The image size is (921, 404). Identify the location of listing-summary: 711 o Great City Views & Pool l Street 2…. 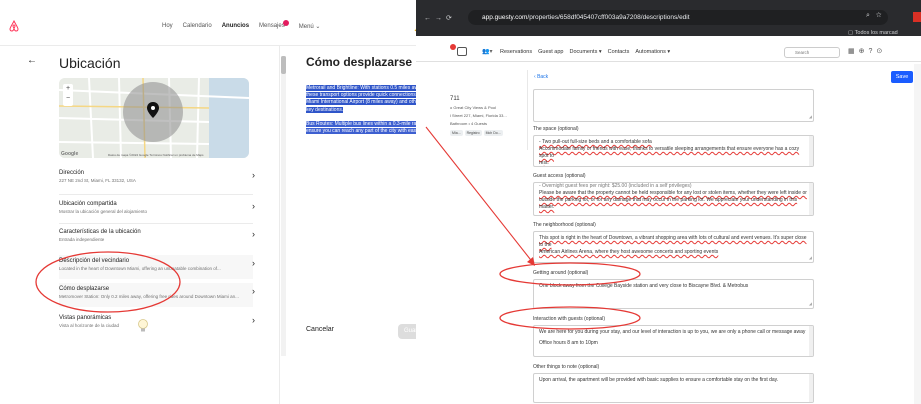
(489, 110).